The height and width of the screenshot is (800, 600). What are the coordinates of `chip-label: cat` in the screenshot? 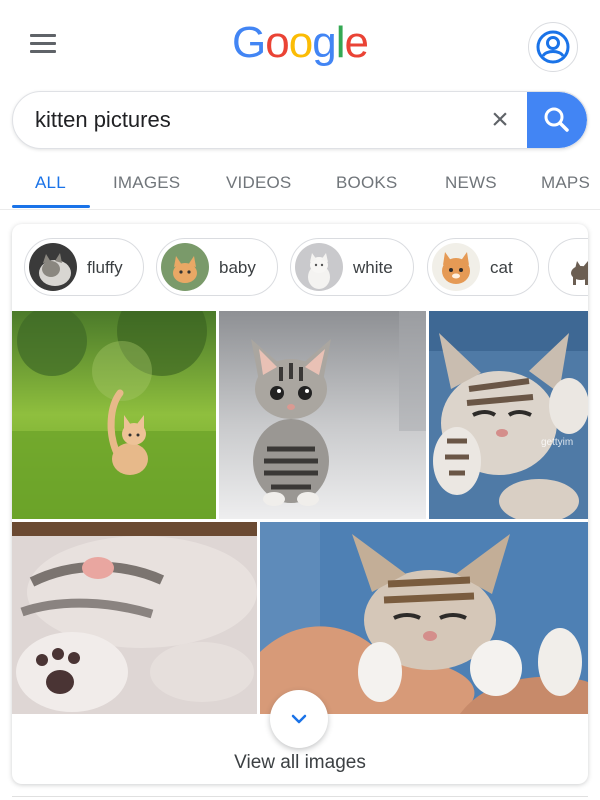 It's located at (501, 267).